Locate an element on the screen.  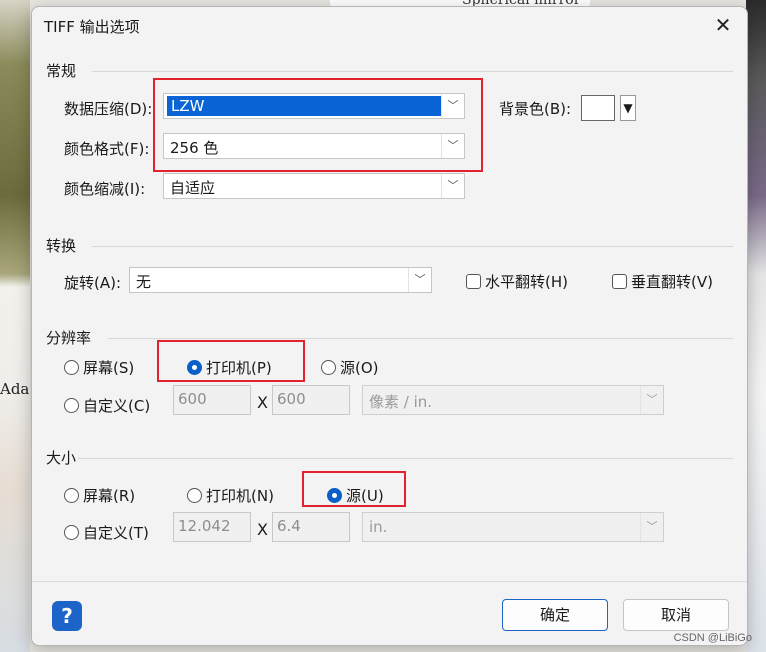
flip-vertical-checkbox: 垂直翻转(V) is located at coordinates (662, 281).